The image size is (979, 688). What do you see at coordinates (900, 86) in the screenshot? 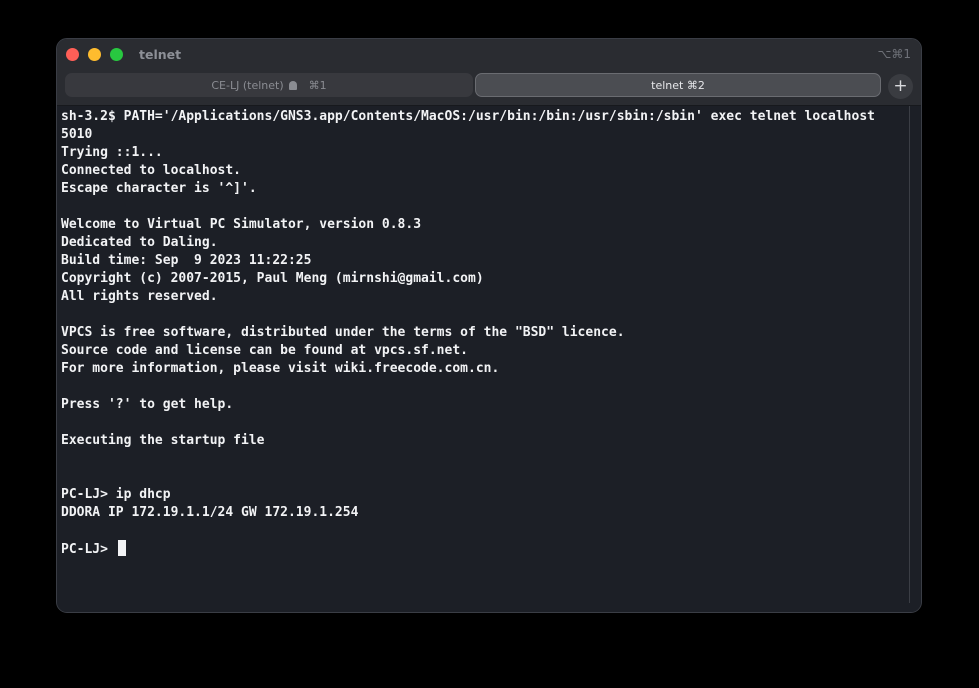
I see `new-tab-button: +` at bounding box center [900, 86].